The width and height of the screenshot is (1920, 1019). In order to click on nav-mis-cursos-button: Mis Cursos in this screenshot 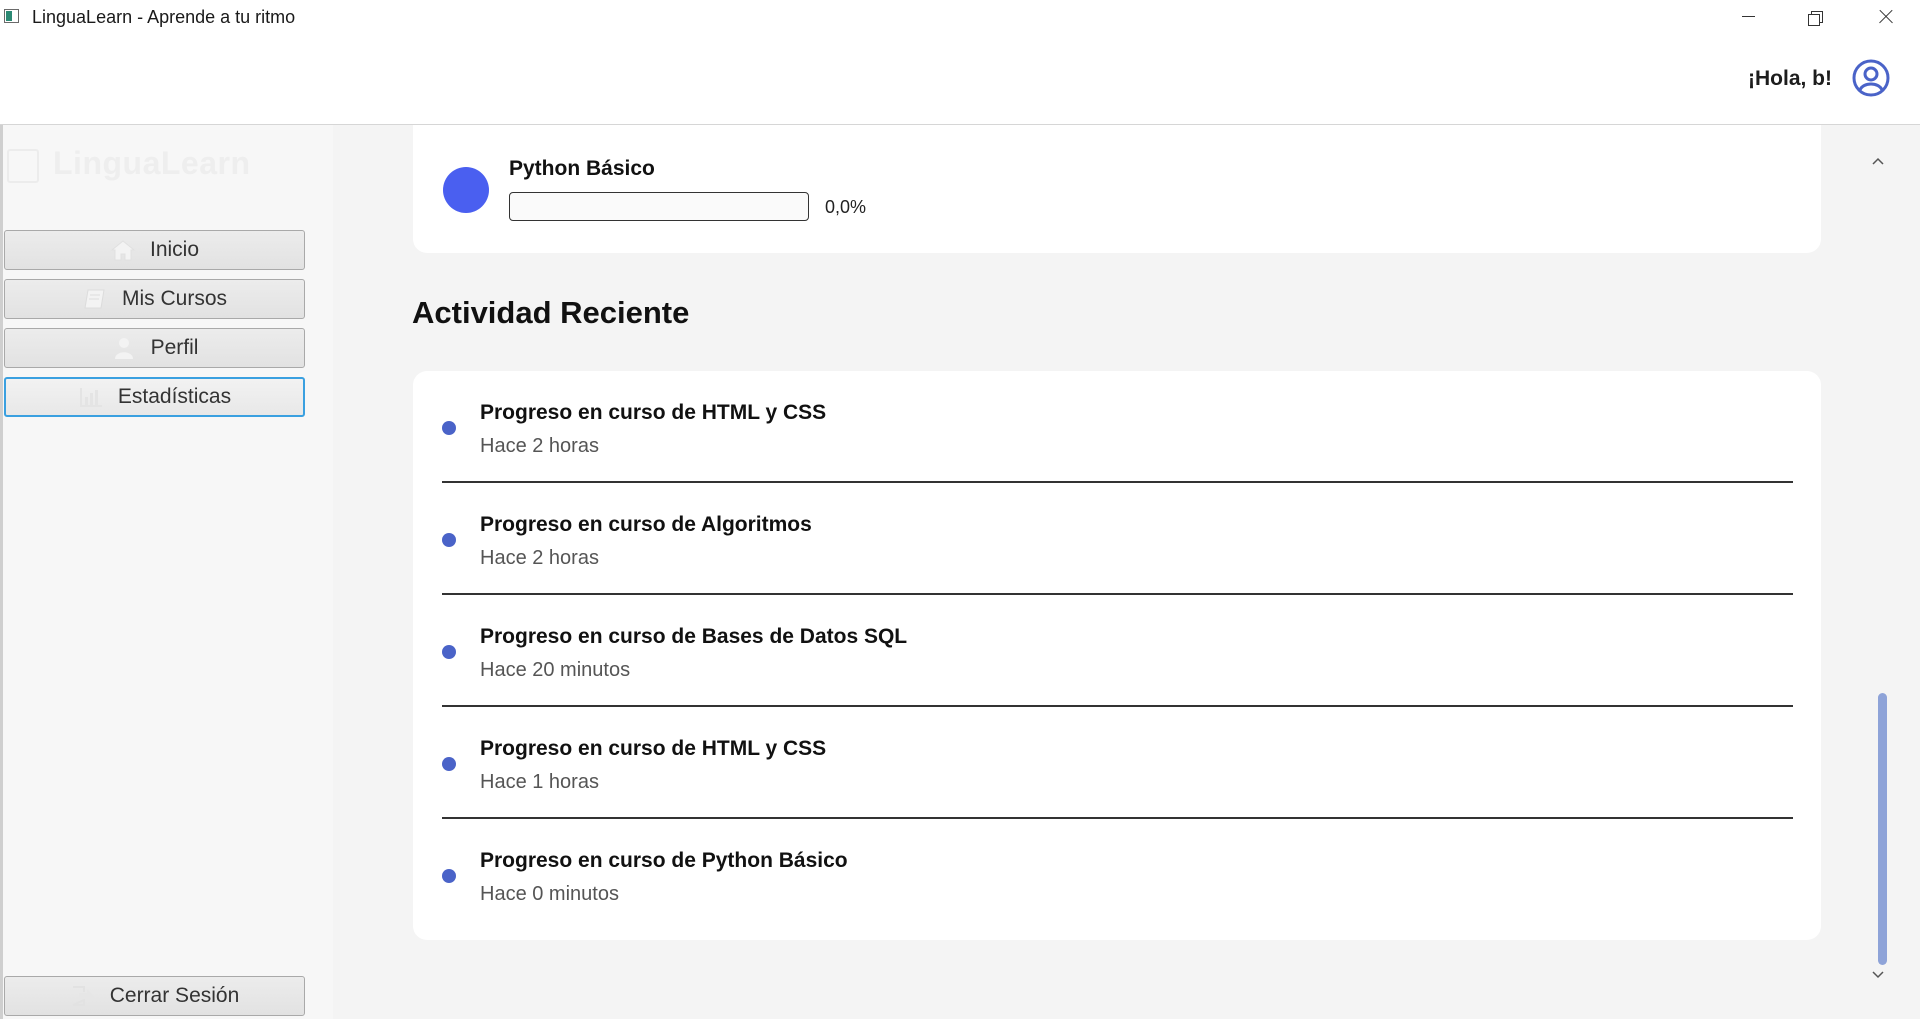, I will do `click(154, 299)`.